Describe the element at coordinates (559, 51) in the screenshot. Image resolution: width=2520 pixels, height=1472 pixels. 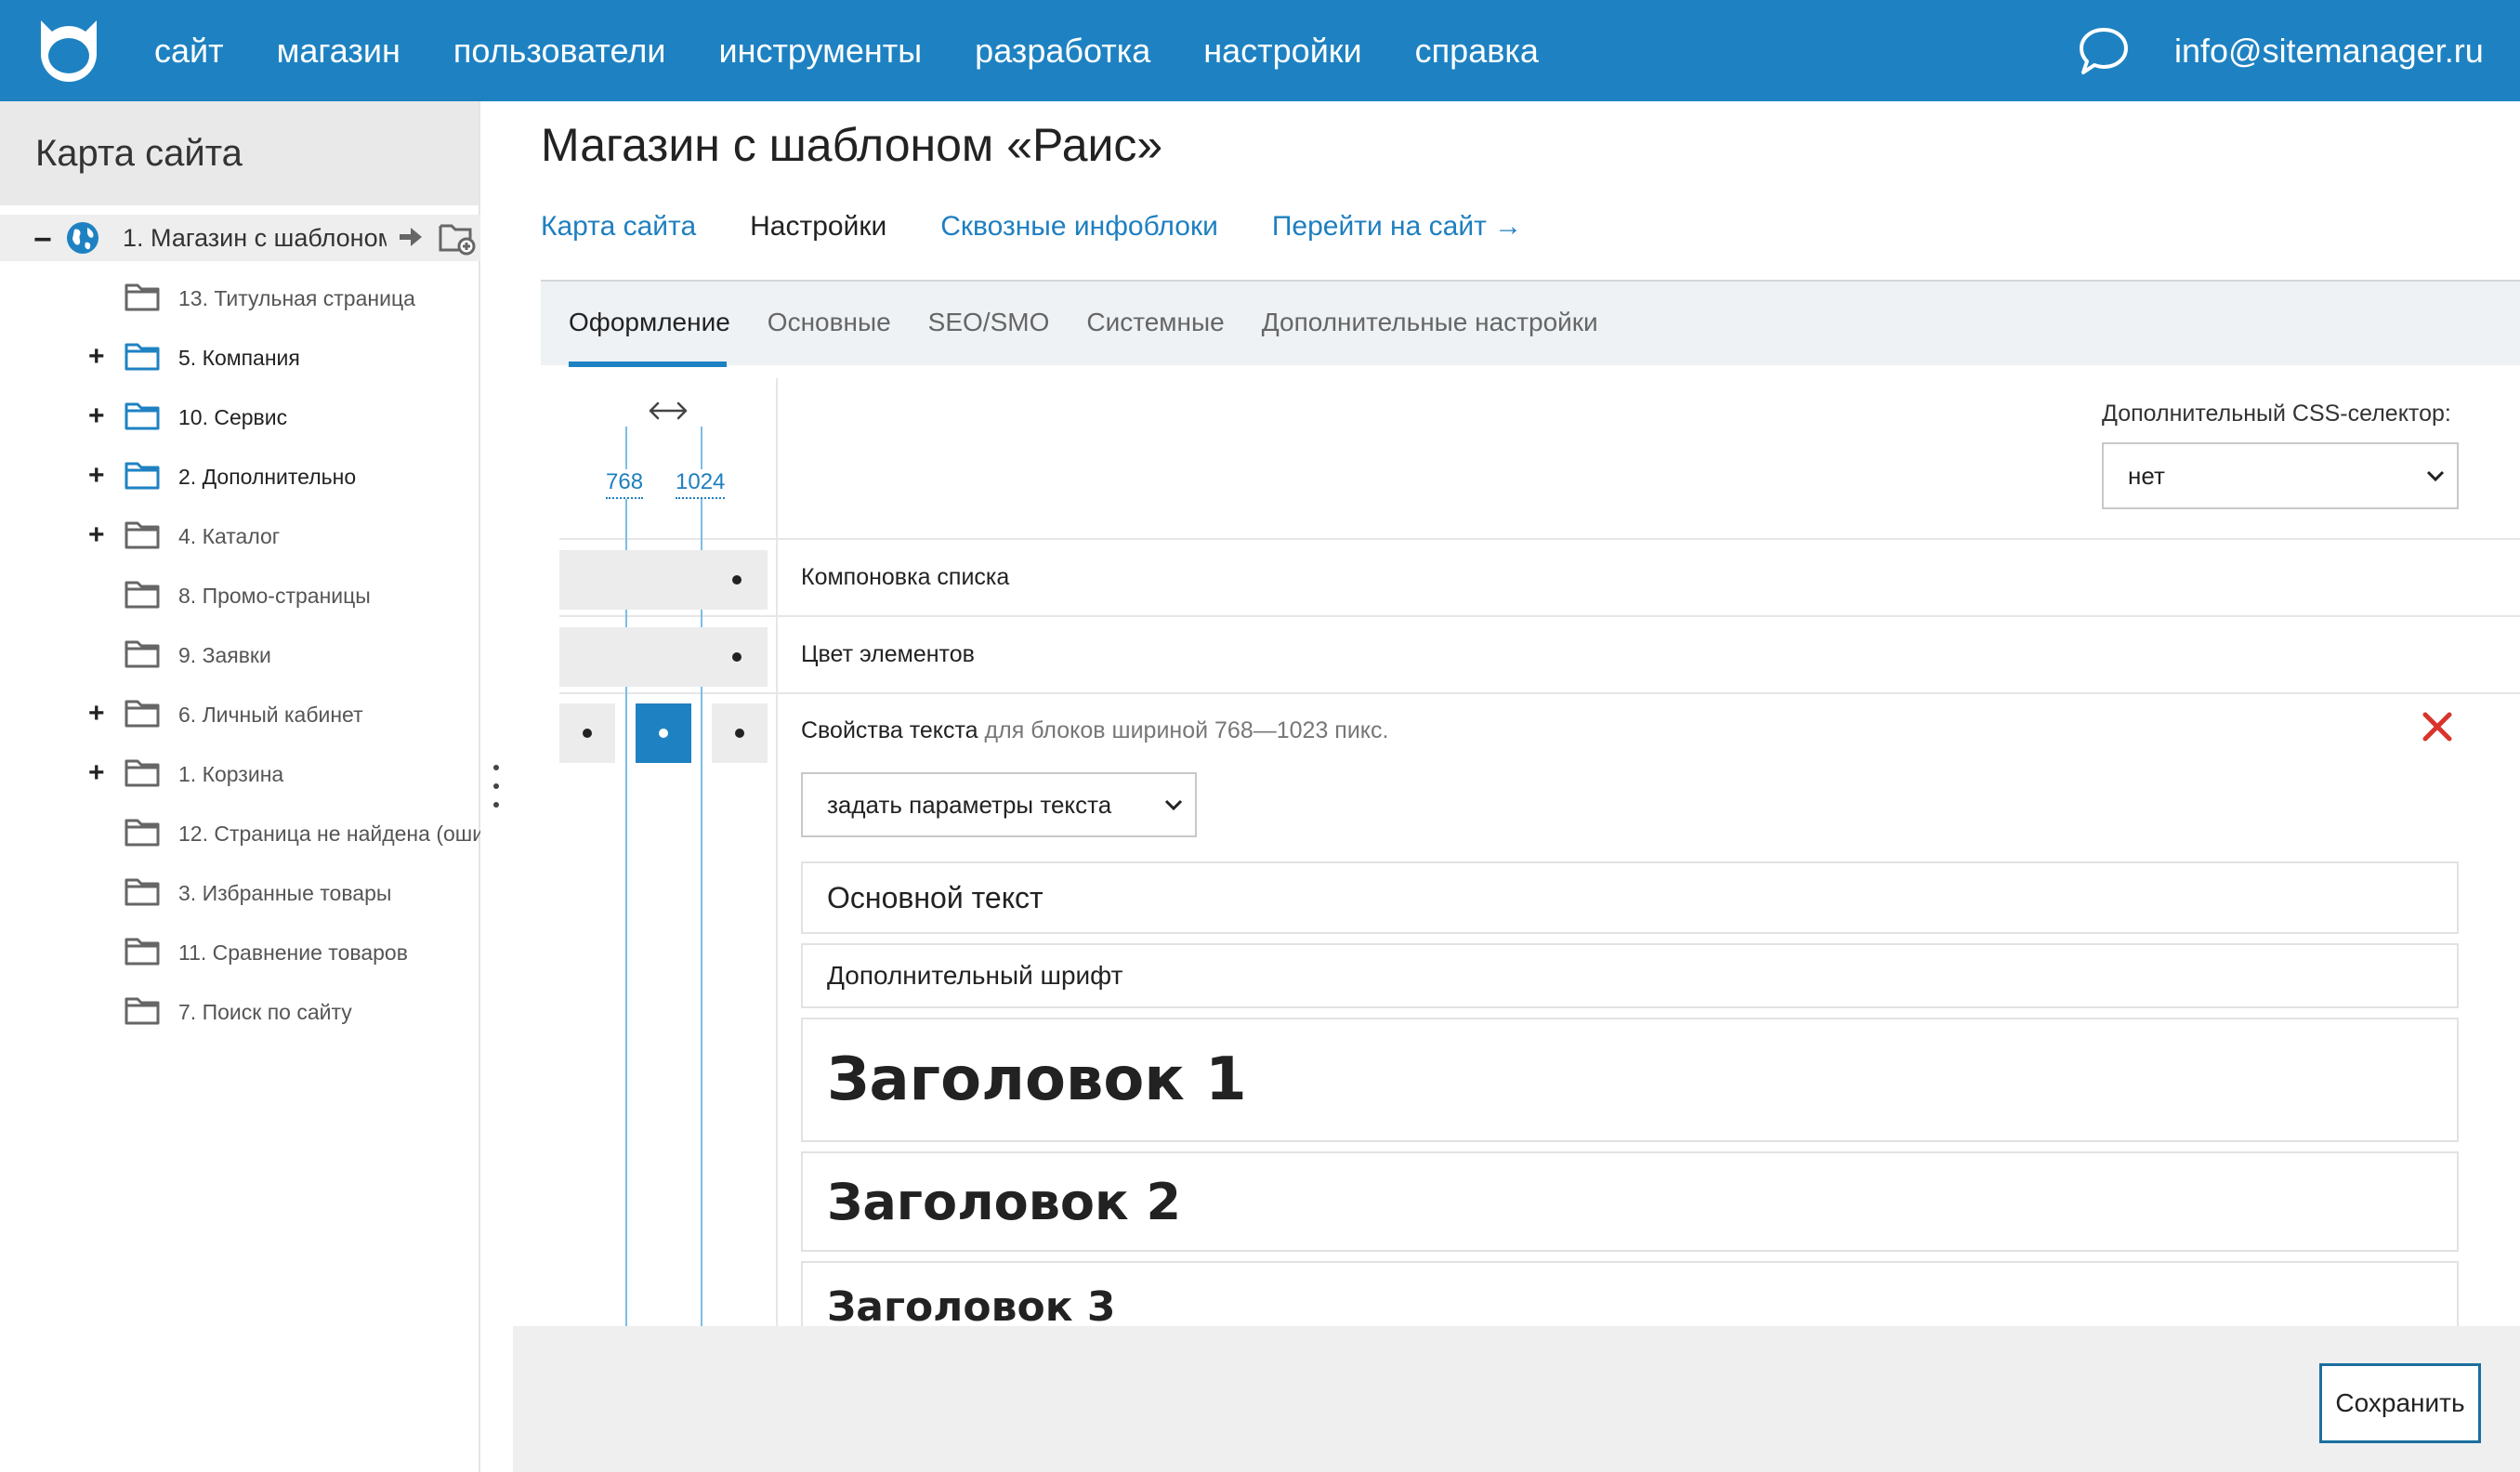
I see `menu-users: пользователи` at that location.